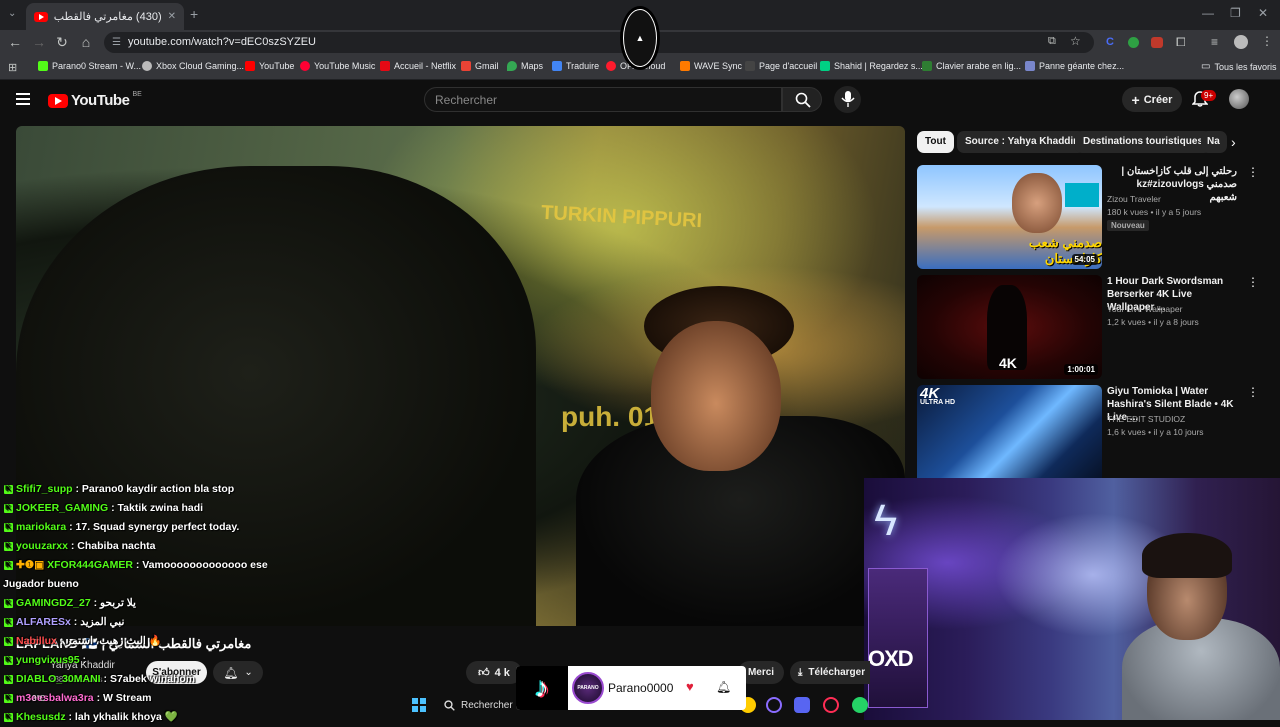  I want to click on chat-text: : W Stream, so click(124, 698).